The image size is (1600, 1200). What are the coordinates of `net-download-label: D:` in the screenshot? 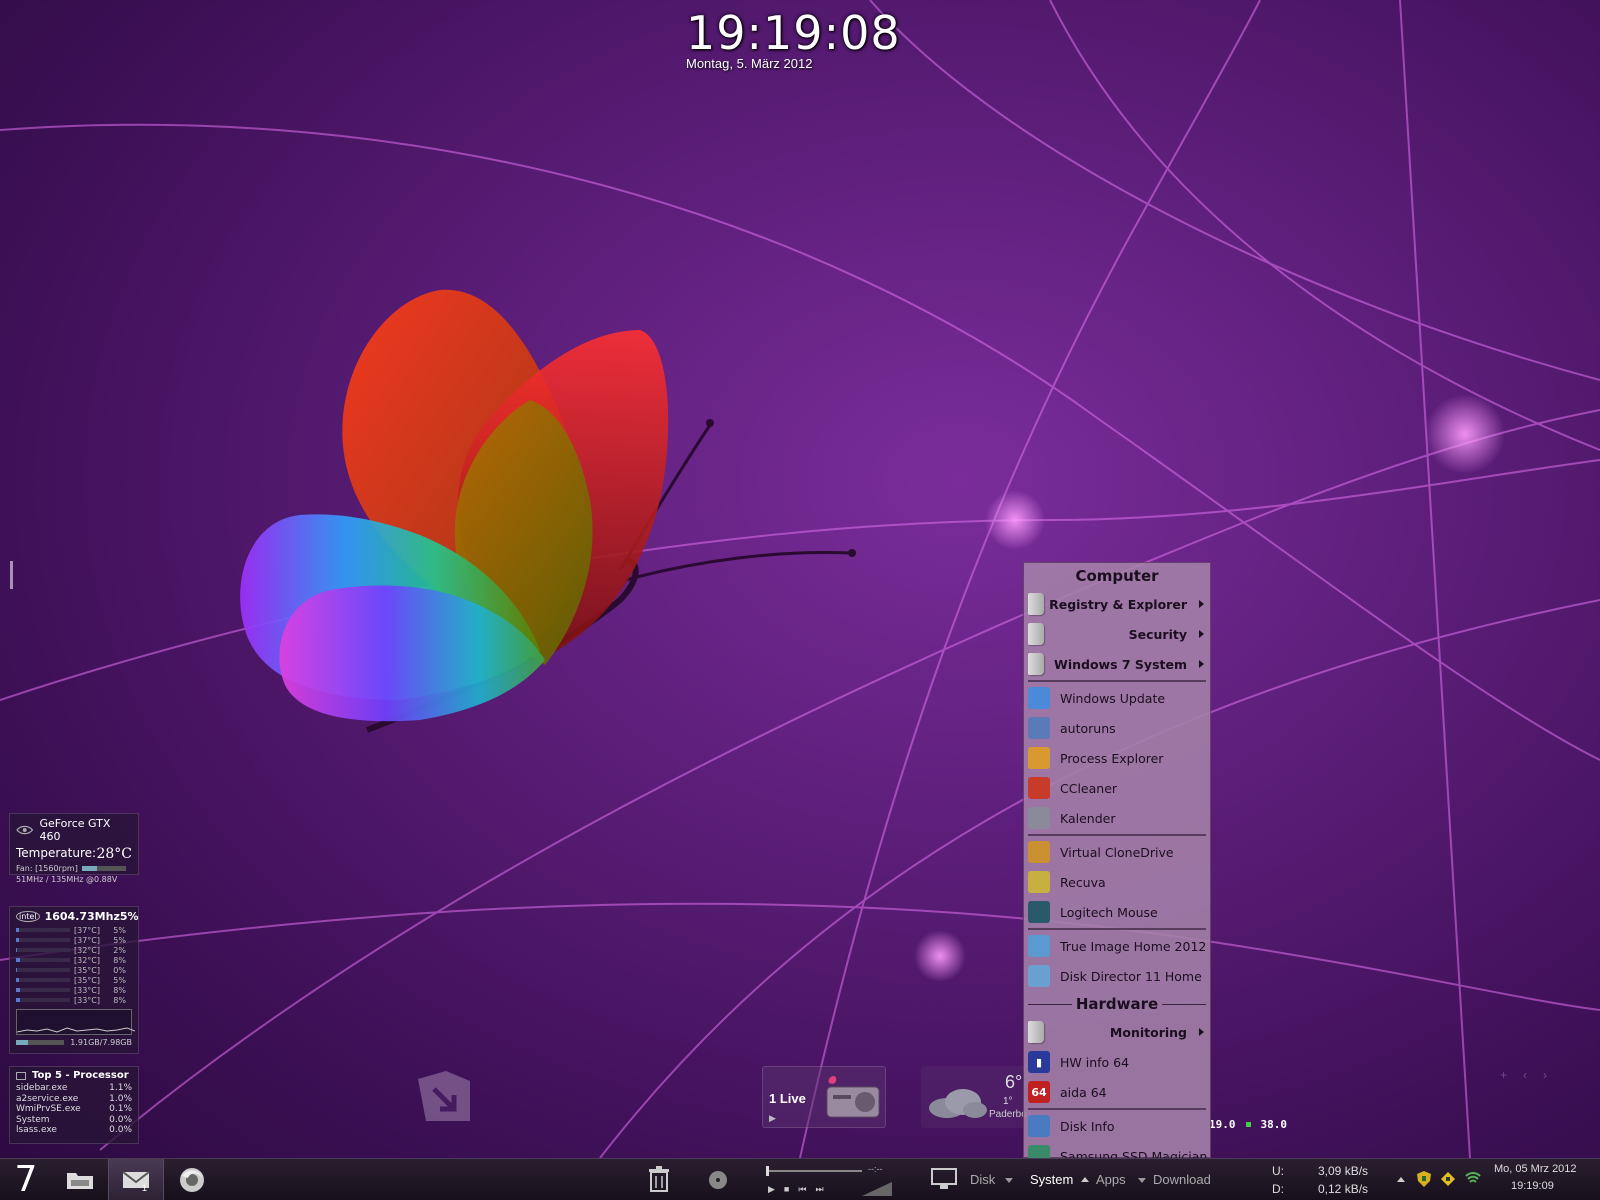 It's located at (1278, 1189).